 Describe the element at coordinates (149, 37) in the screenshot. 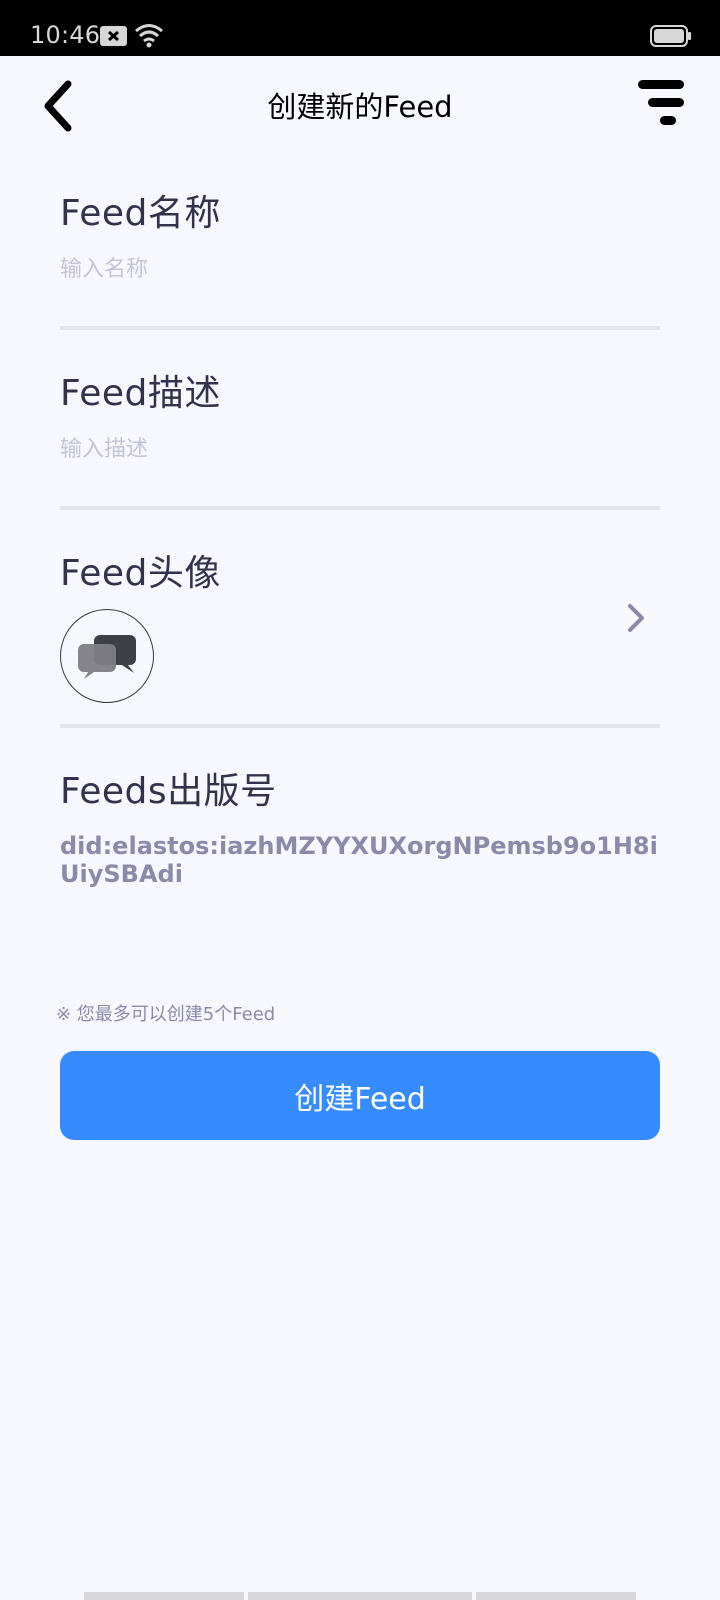

I see `wifi-icon` at that location.